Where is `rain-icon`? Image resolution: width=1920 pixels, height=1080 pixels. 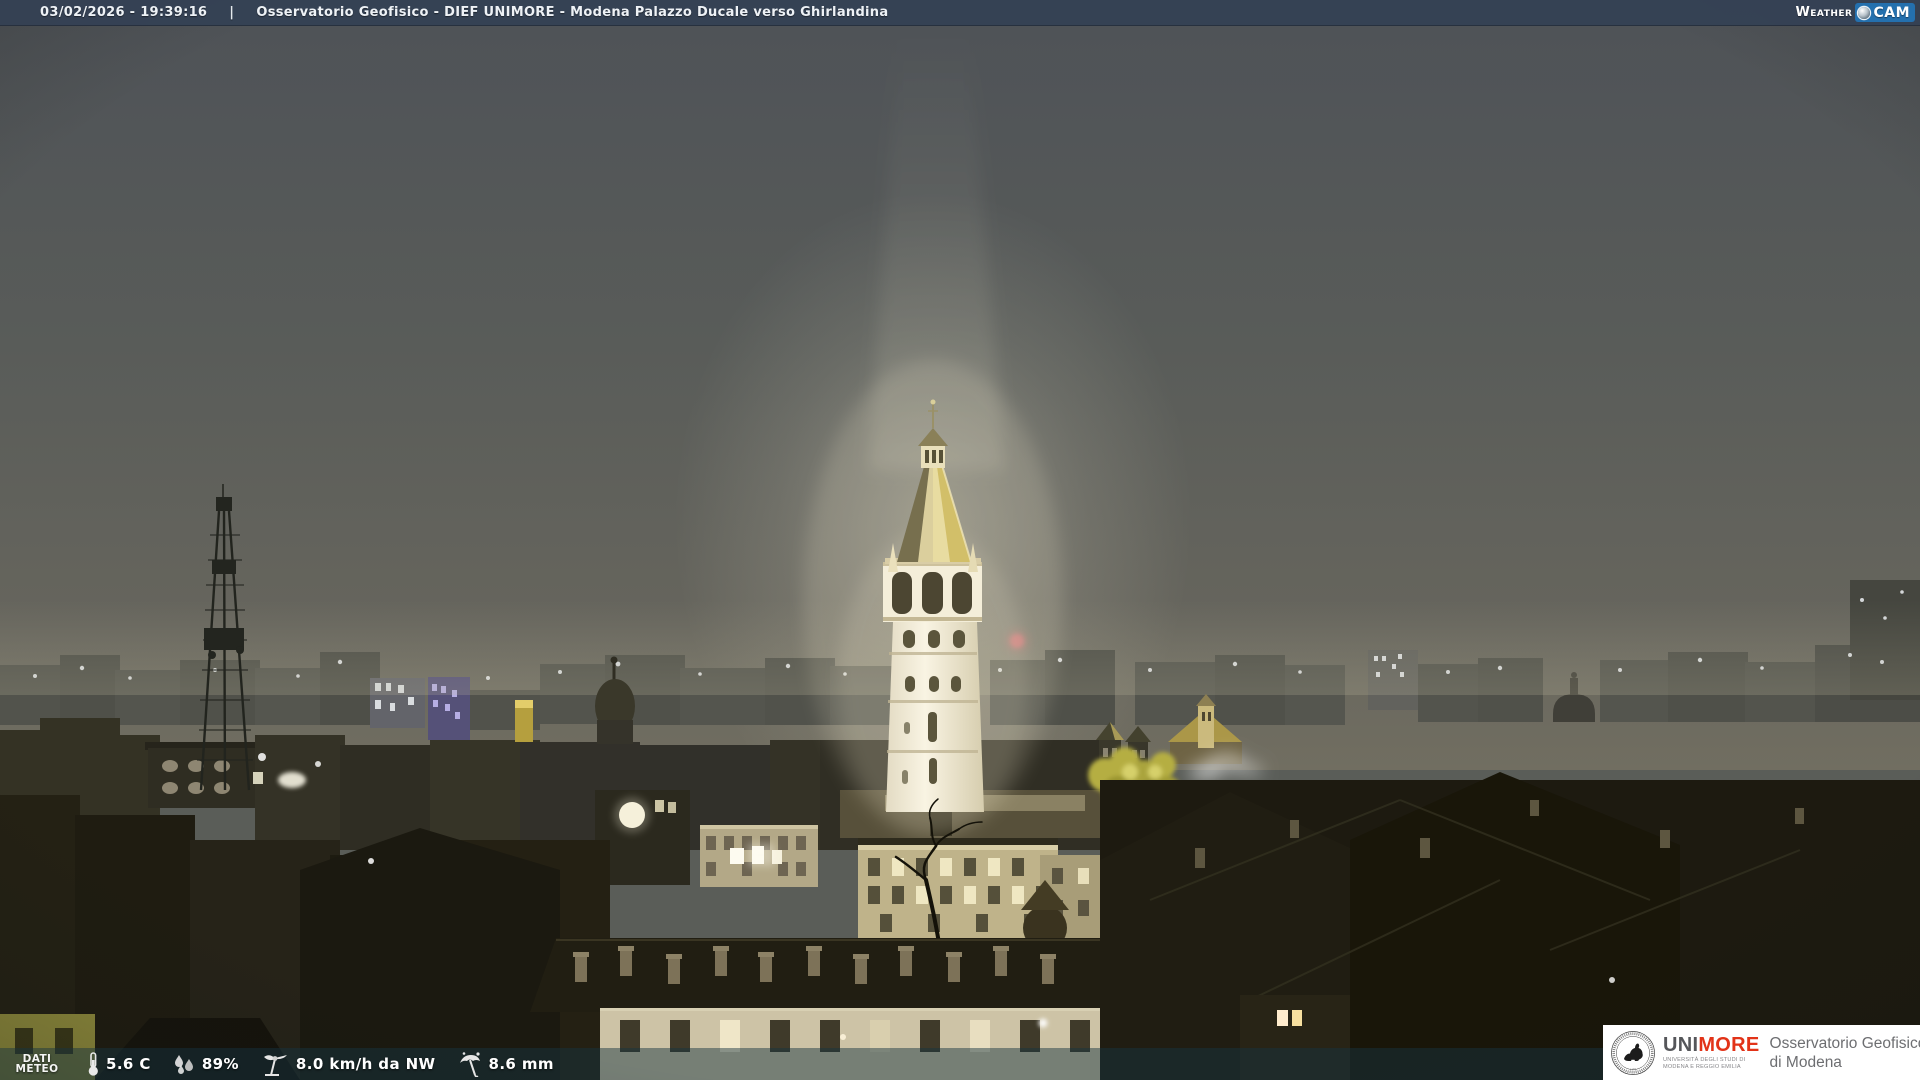
rain-icon is located at coordinates (470, 1064).